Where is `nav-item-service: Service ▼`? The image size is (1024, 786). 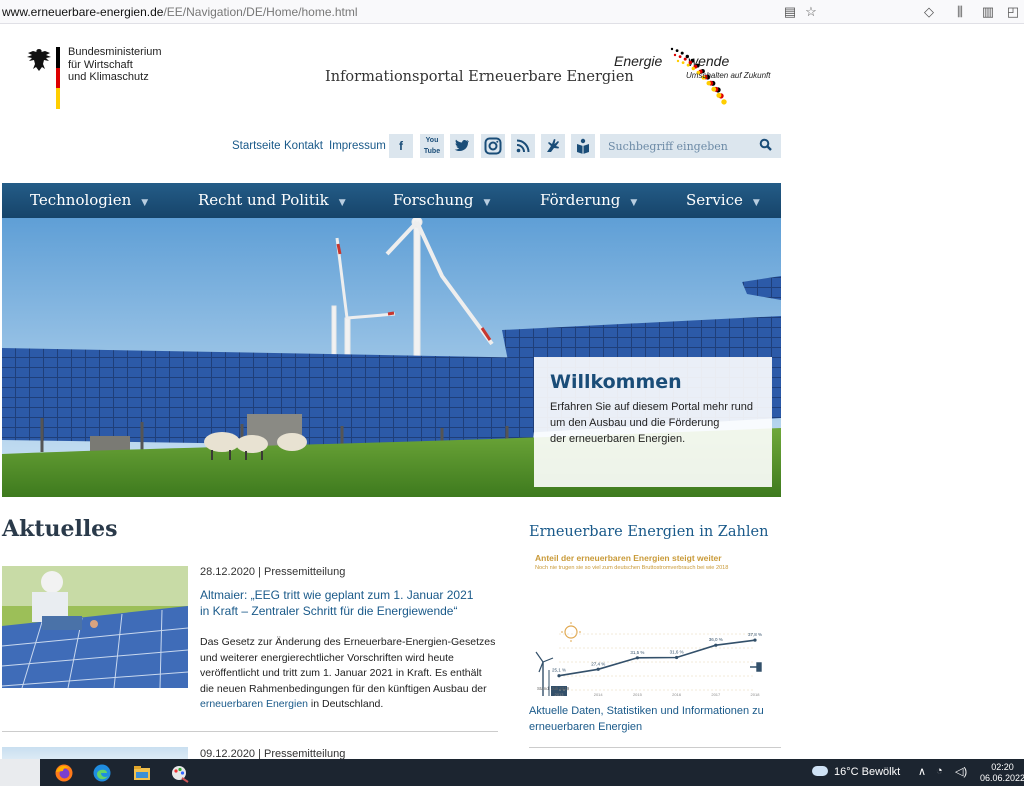
nav-item-service: Service ▼ is located at coordinates (723, 200).